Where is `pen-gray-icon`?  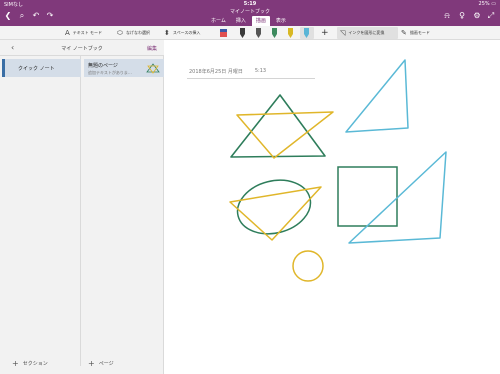 pen-gray-icon is located at coordinates (258, 33).